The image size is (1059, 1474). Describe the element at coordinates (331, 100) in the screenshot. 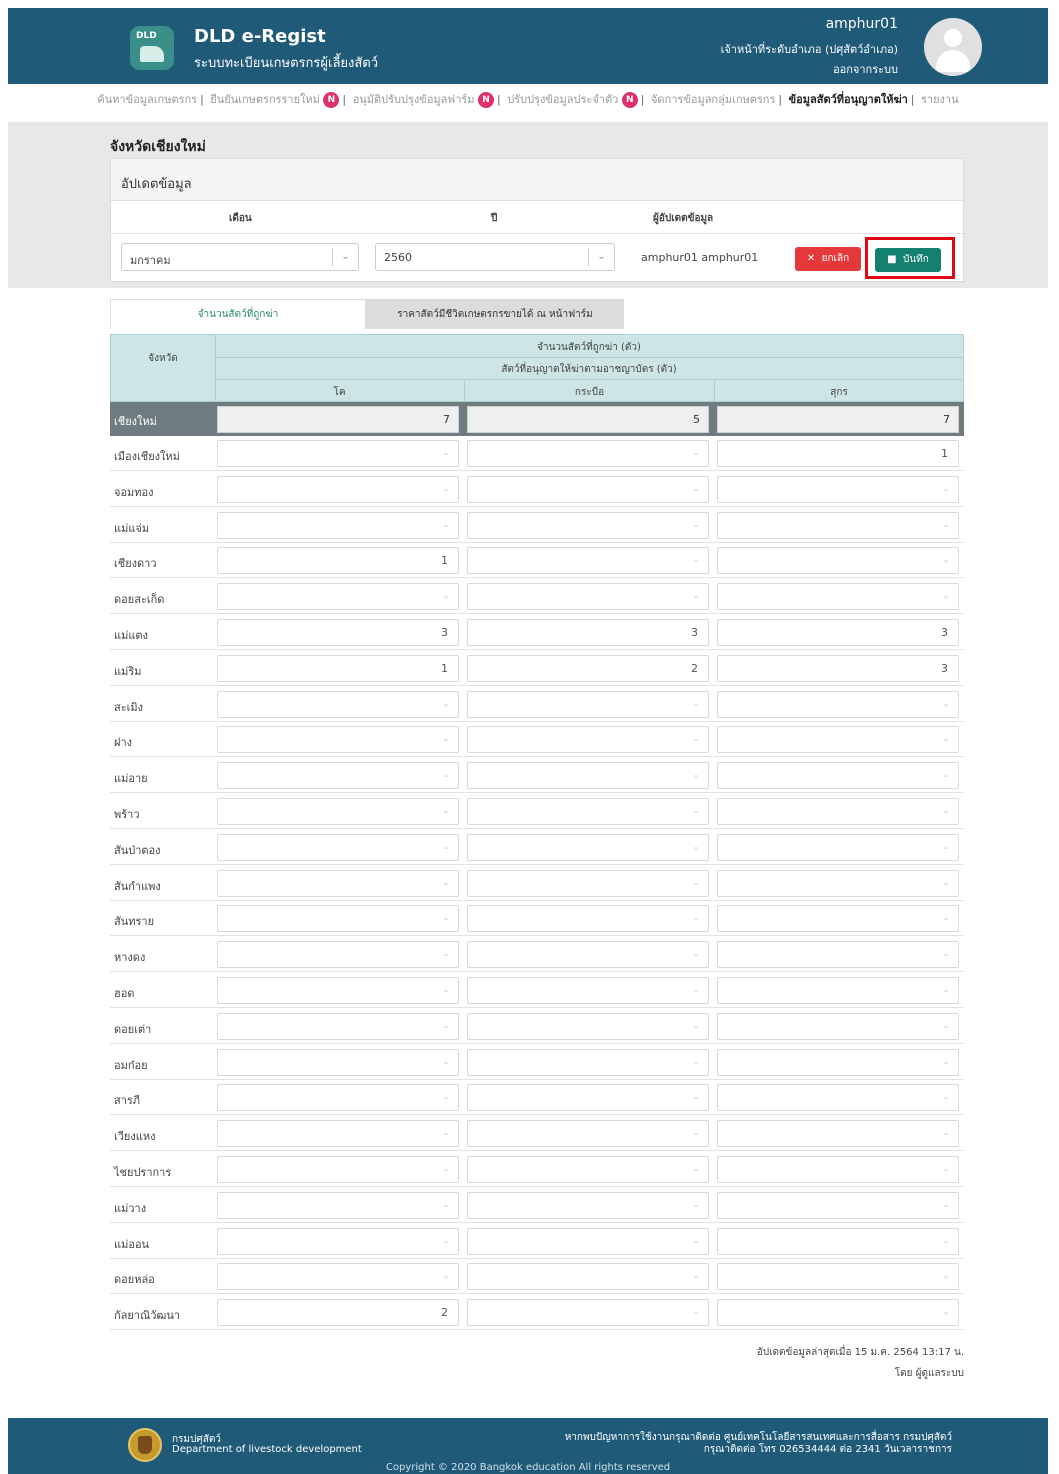

I see `new-badge: N` at that location.